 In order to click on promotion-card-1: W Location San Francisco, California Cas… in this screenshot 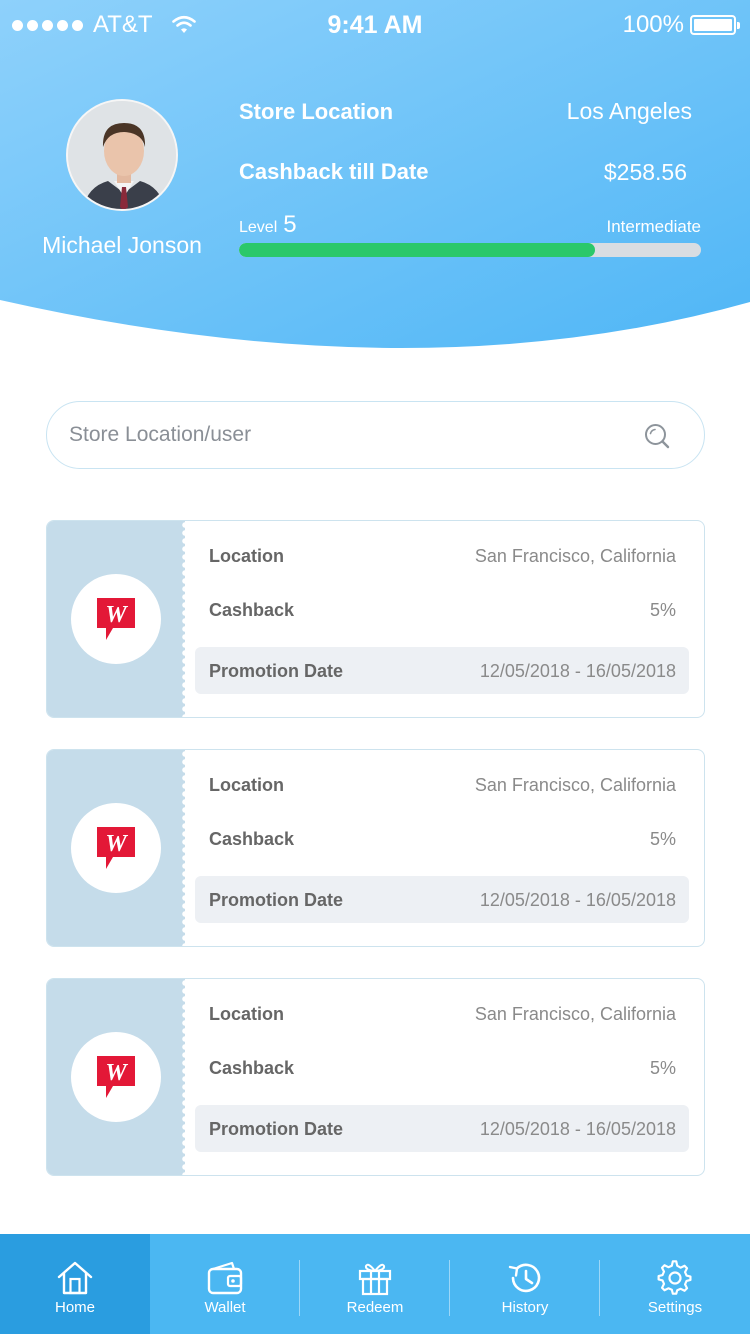, I will do `click(375, 619)`.